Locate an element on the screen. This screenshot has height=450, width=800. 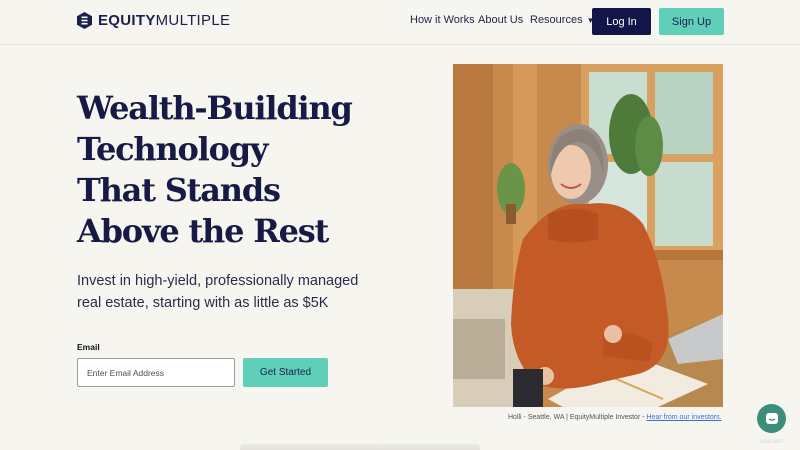
bottom-edge-shadow is located at coordinates (360, 447).